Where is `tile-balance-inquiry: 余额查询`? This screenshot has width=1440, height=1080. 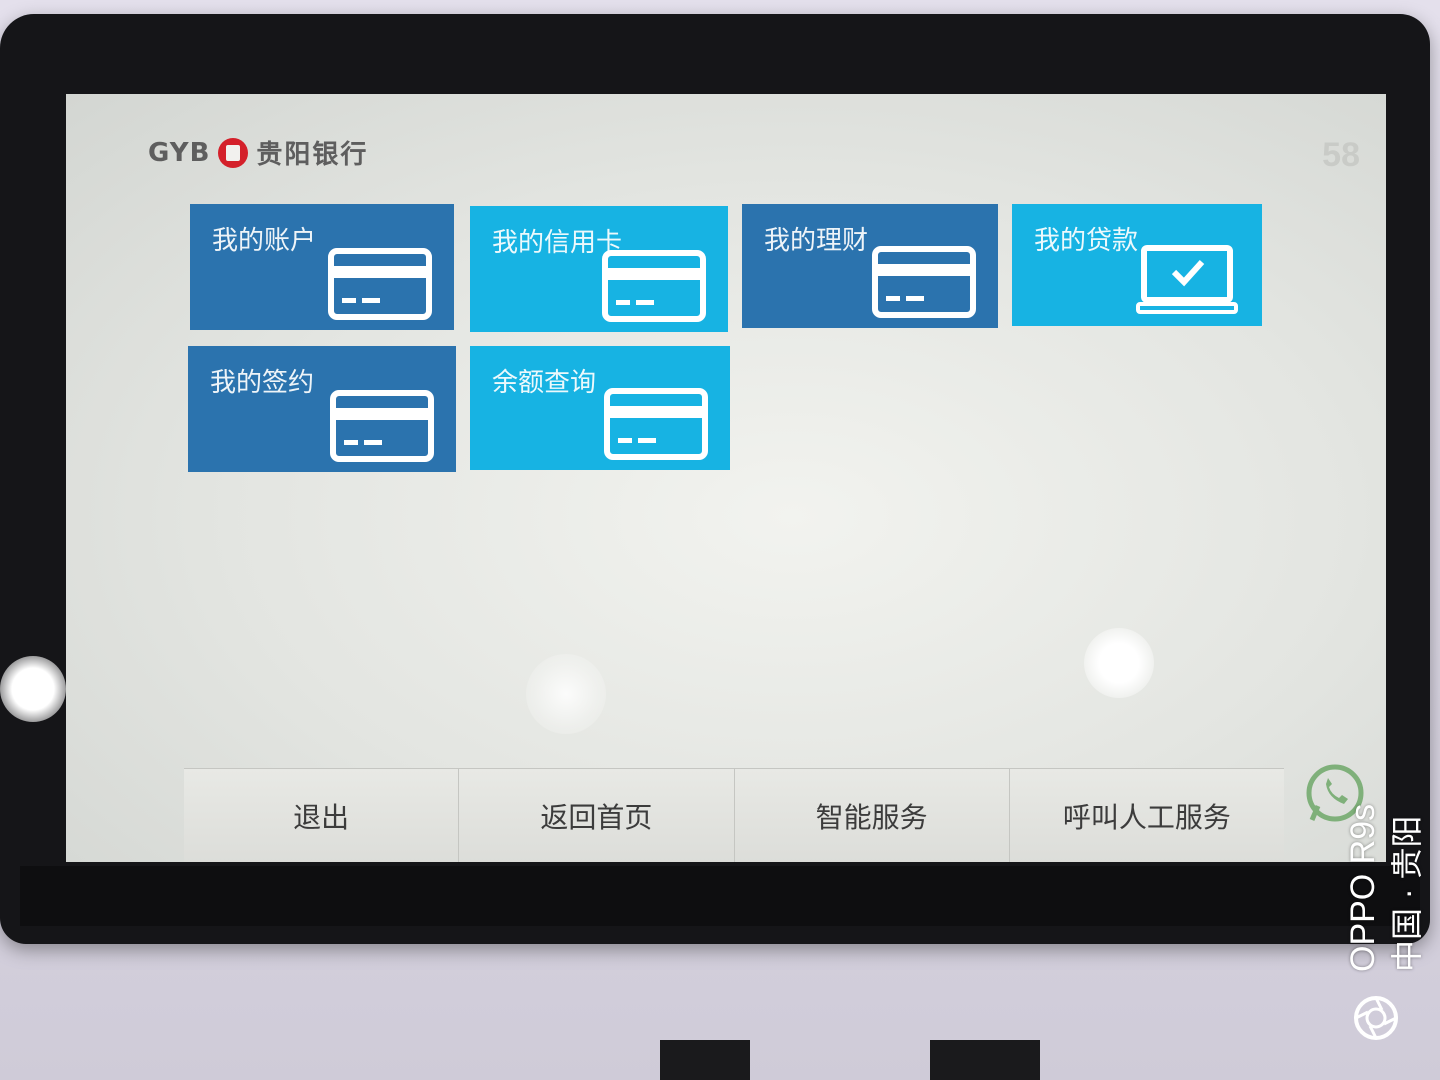
tile-balance-inquiry: 余额查询 is located at coordinates (600, 408).